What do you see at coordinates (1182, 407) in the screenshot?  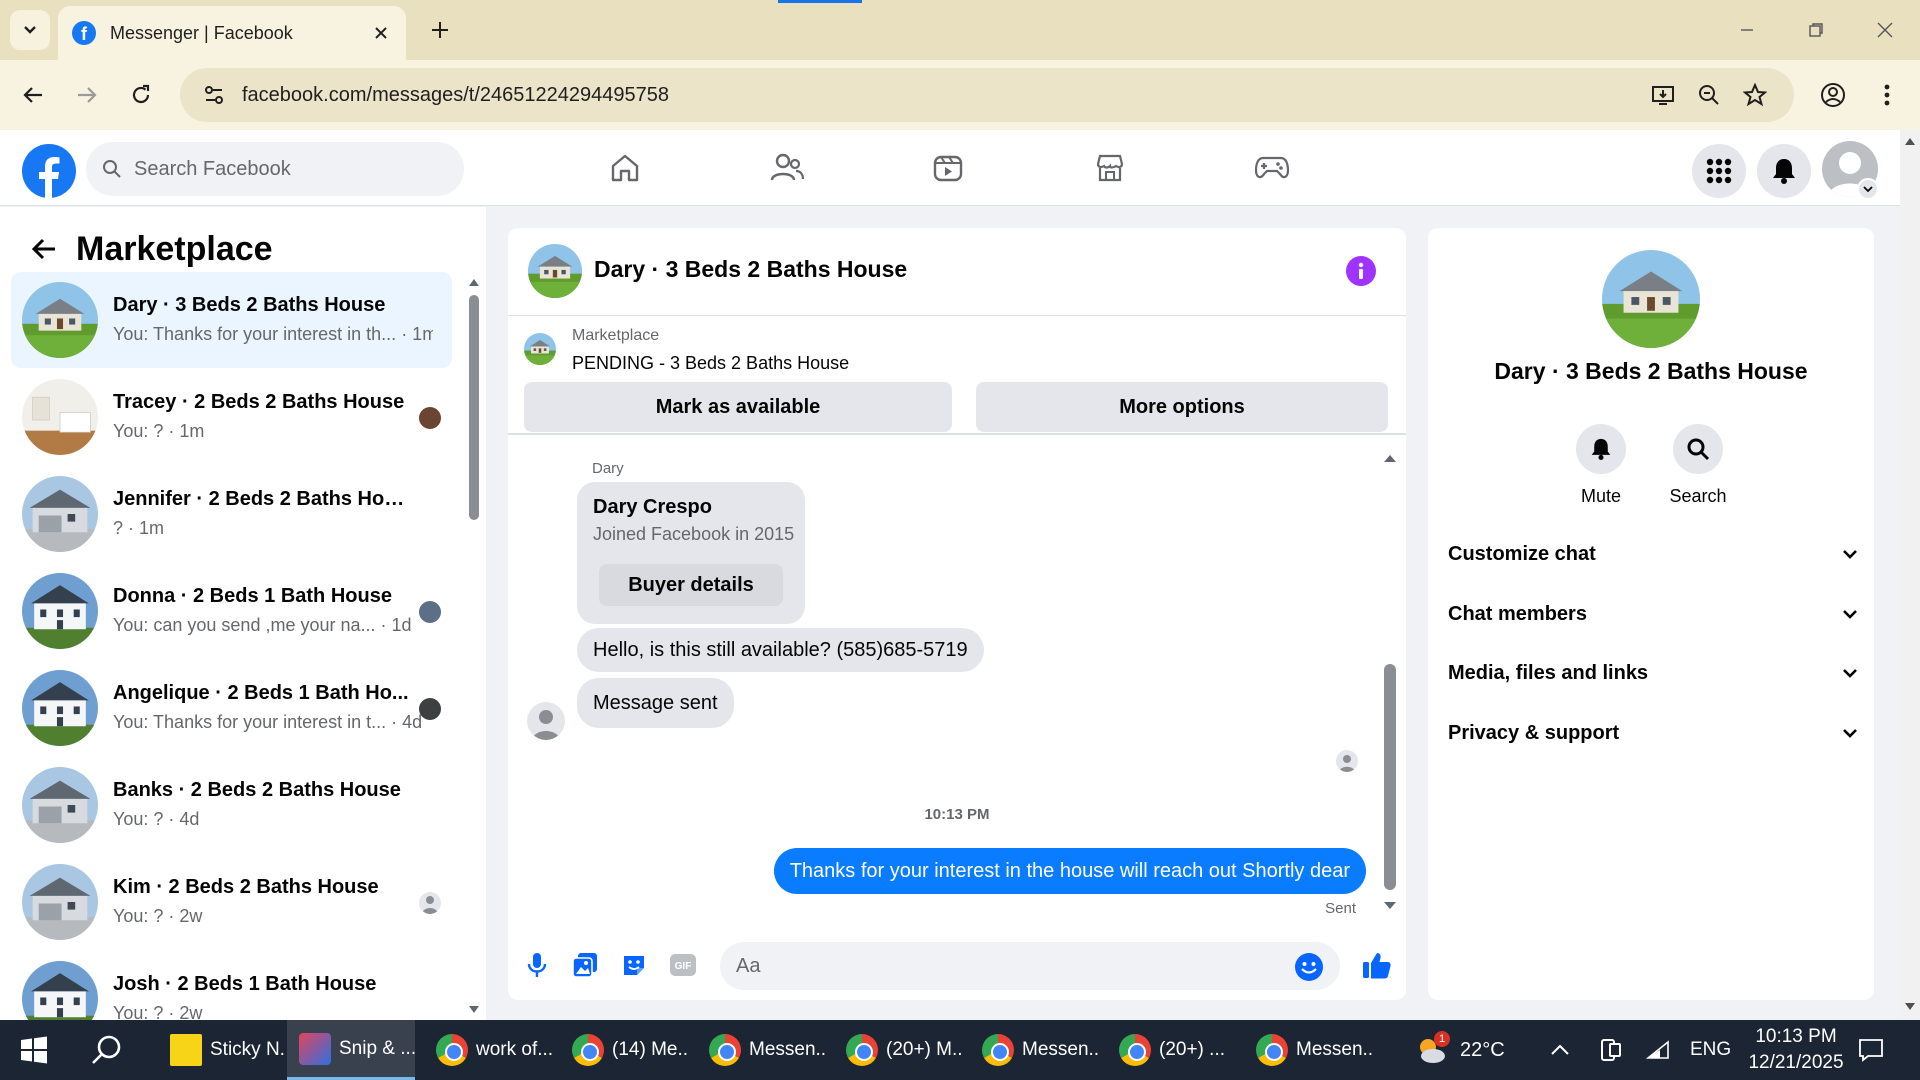 I see `more-options-button: More options` at bounding box center [1182, 407].